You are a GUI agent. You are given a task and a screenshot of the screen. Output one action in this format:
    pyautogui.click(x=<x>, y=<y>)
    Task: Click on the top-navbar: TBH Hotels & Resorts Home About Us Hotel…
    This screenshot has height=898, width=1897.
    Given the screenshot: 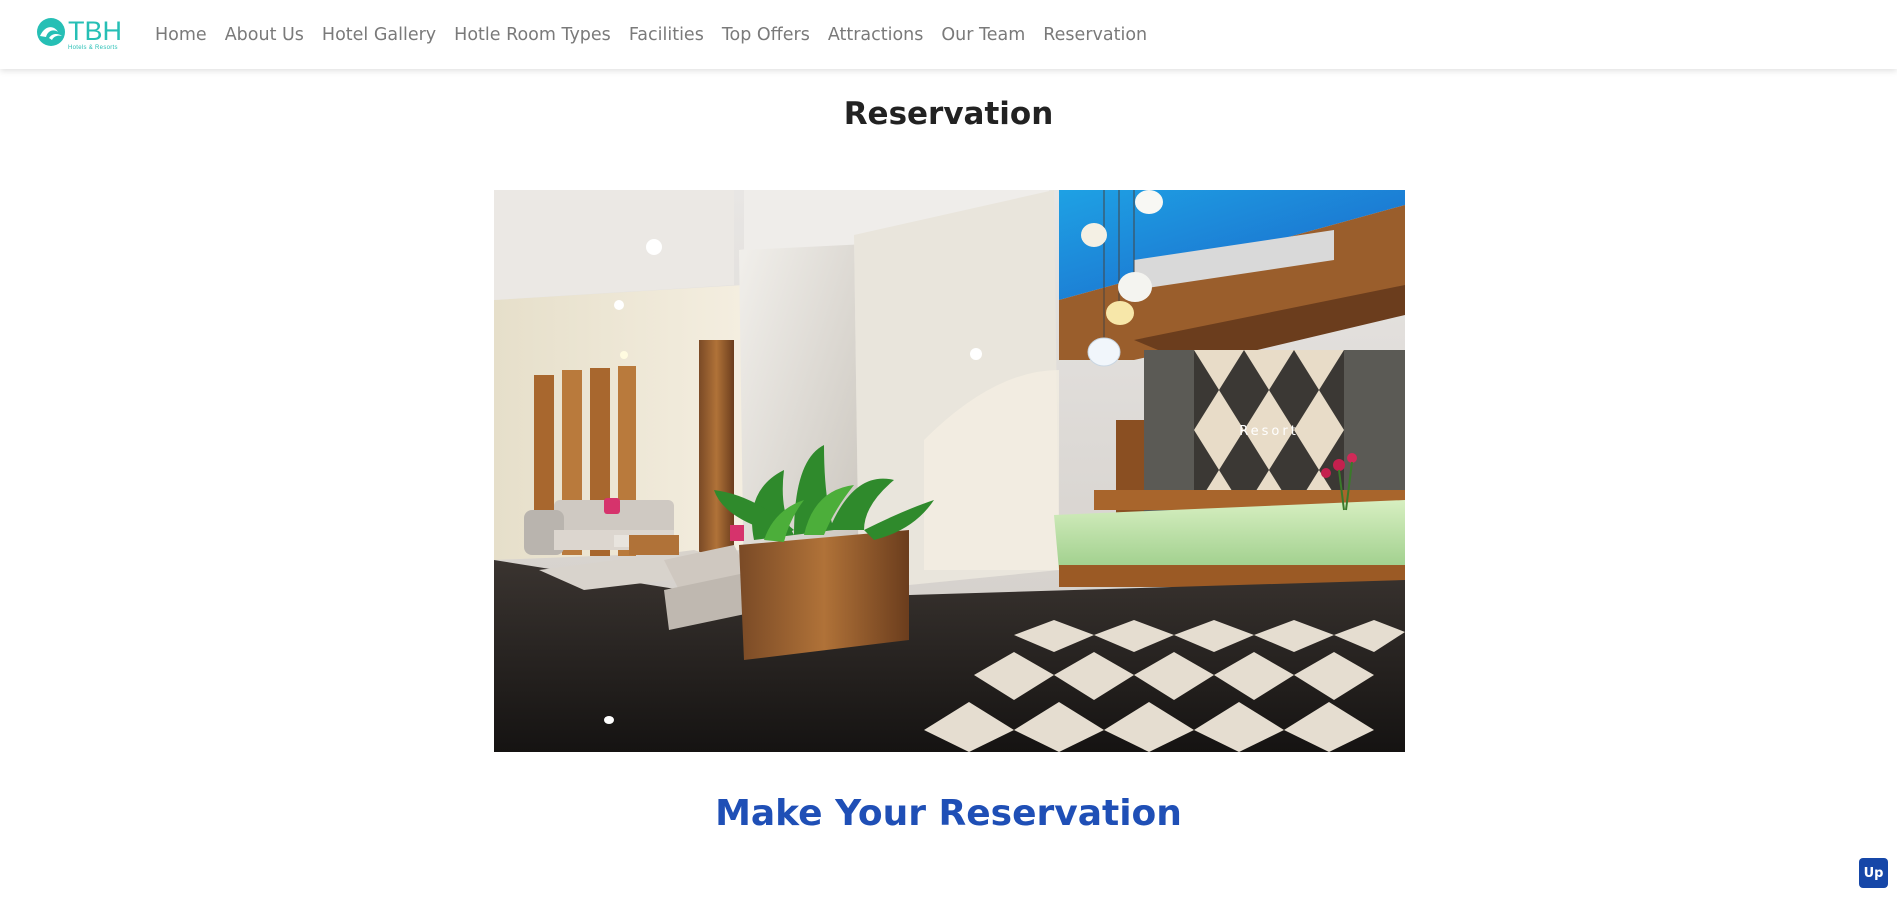 What is the action you would take?
    pyautogui.click(x=948, y=34)
    